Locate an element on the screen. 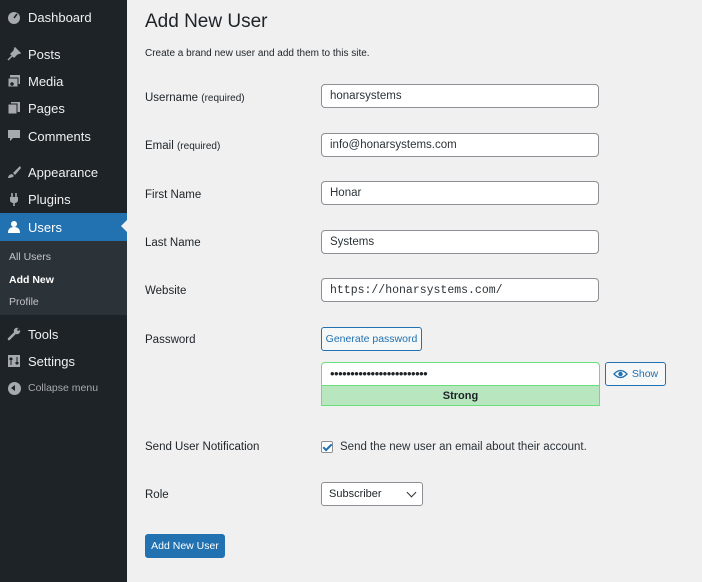  comment-icon is located at coordinates (14, 136).